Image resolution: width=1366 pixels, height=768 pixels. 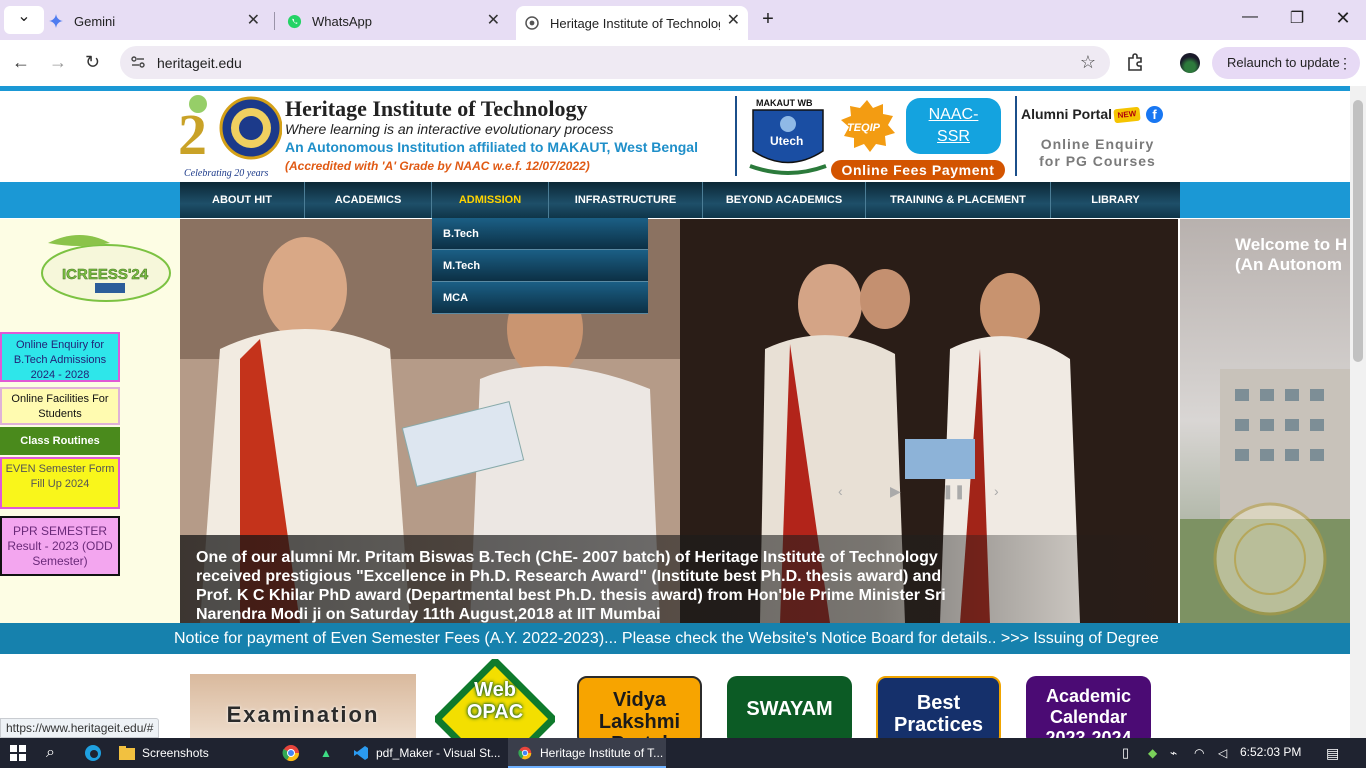 I want to click on swayam-tile: SWAYAM, so click(x=789, y=707).